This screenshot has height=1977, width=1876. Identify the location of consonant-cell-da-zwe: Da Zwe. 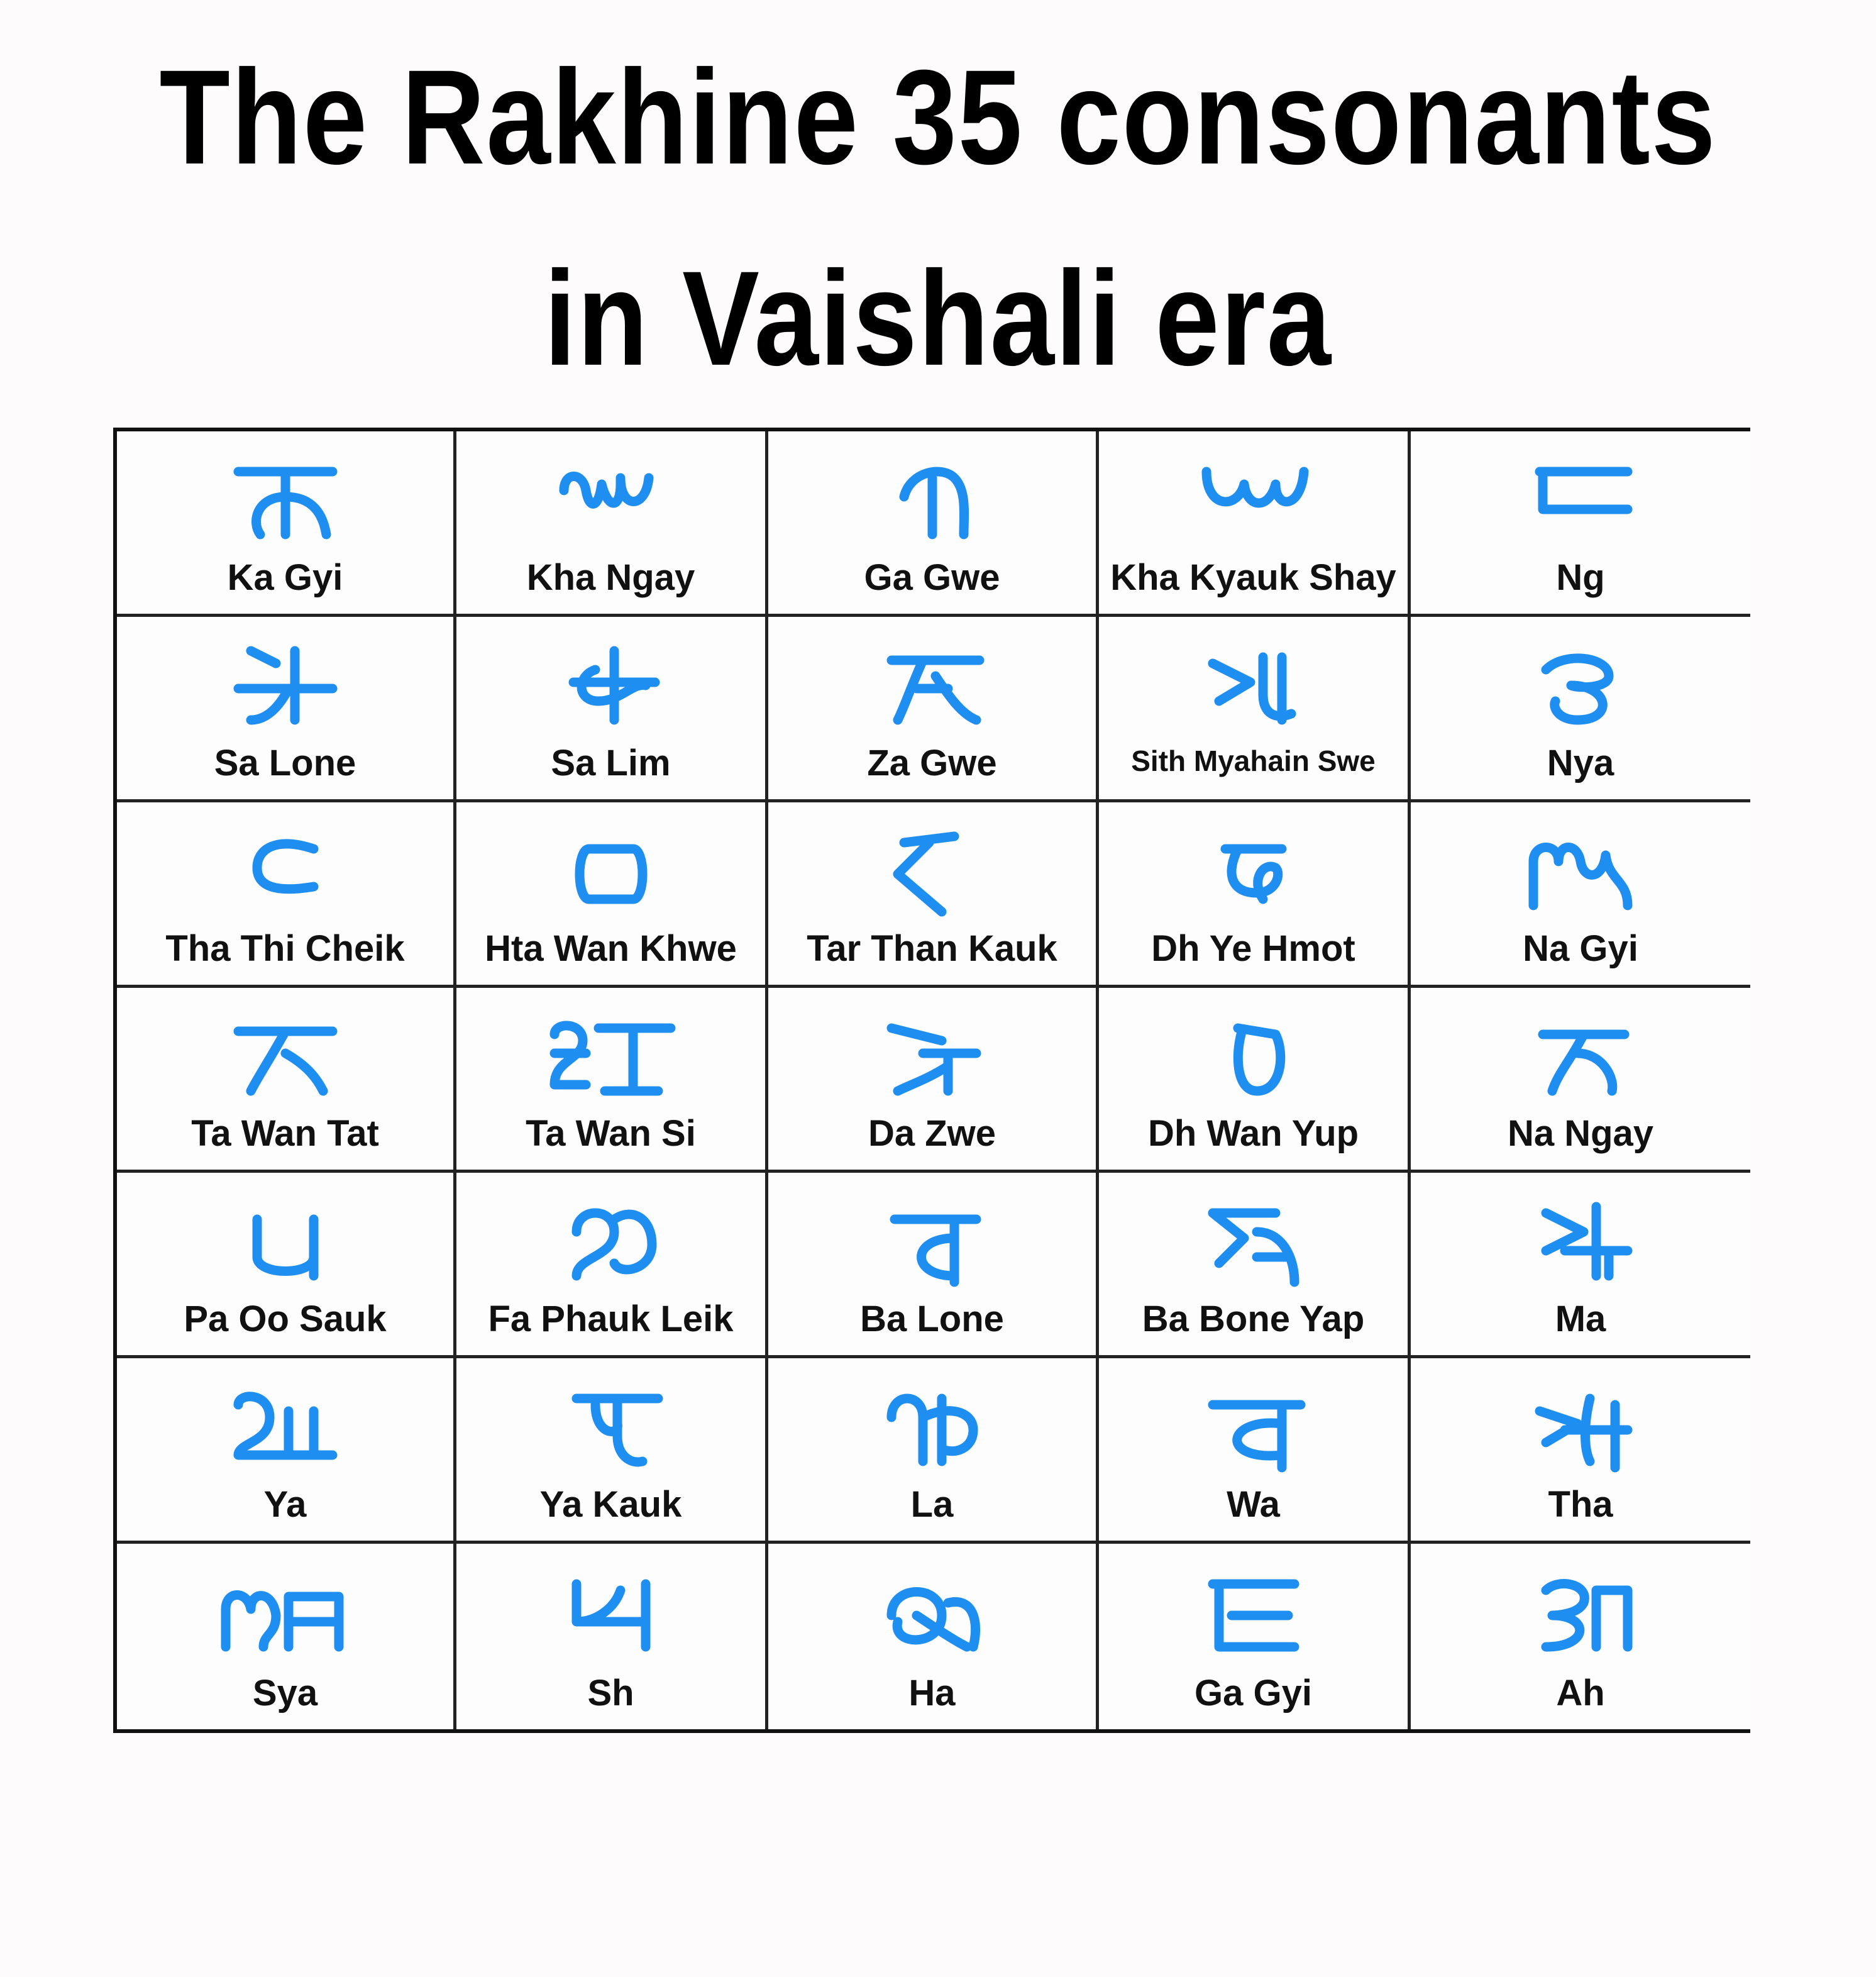
(933, 1080).